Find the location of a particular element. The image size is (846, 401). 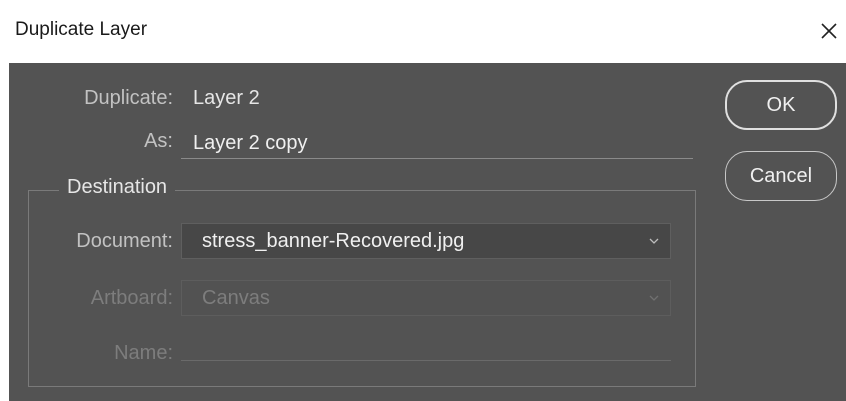

artboard-select: Canvas is located at coordinates (426, 298).